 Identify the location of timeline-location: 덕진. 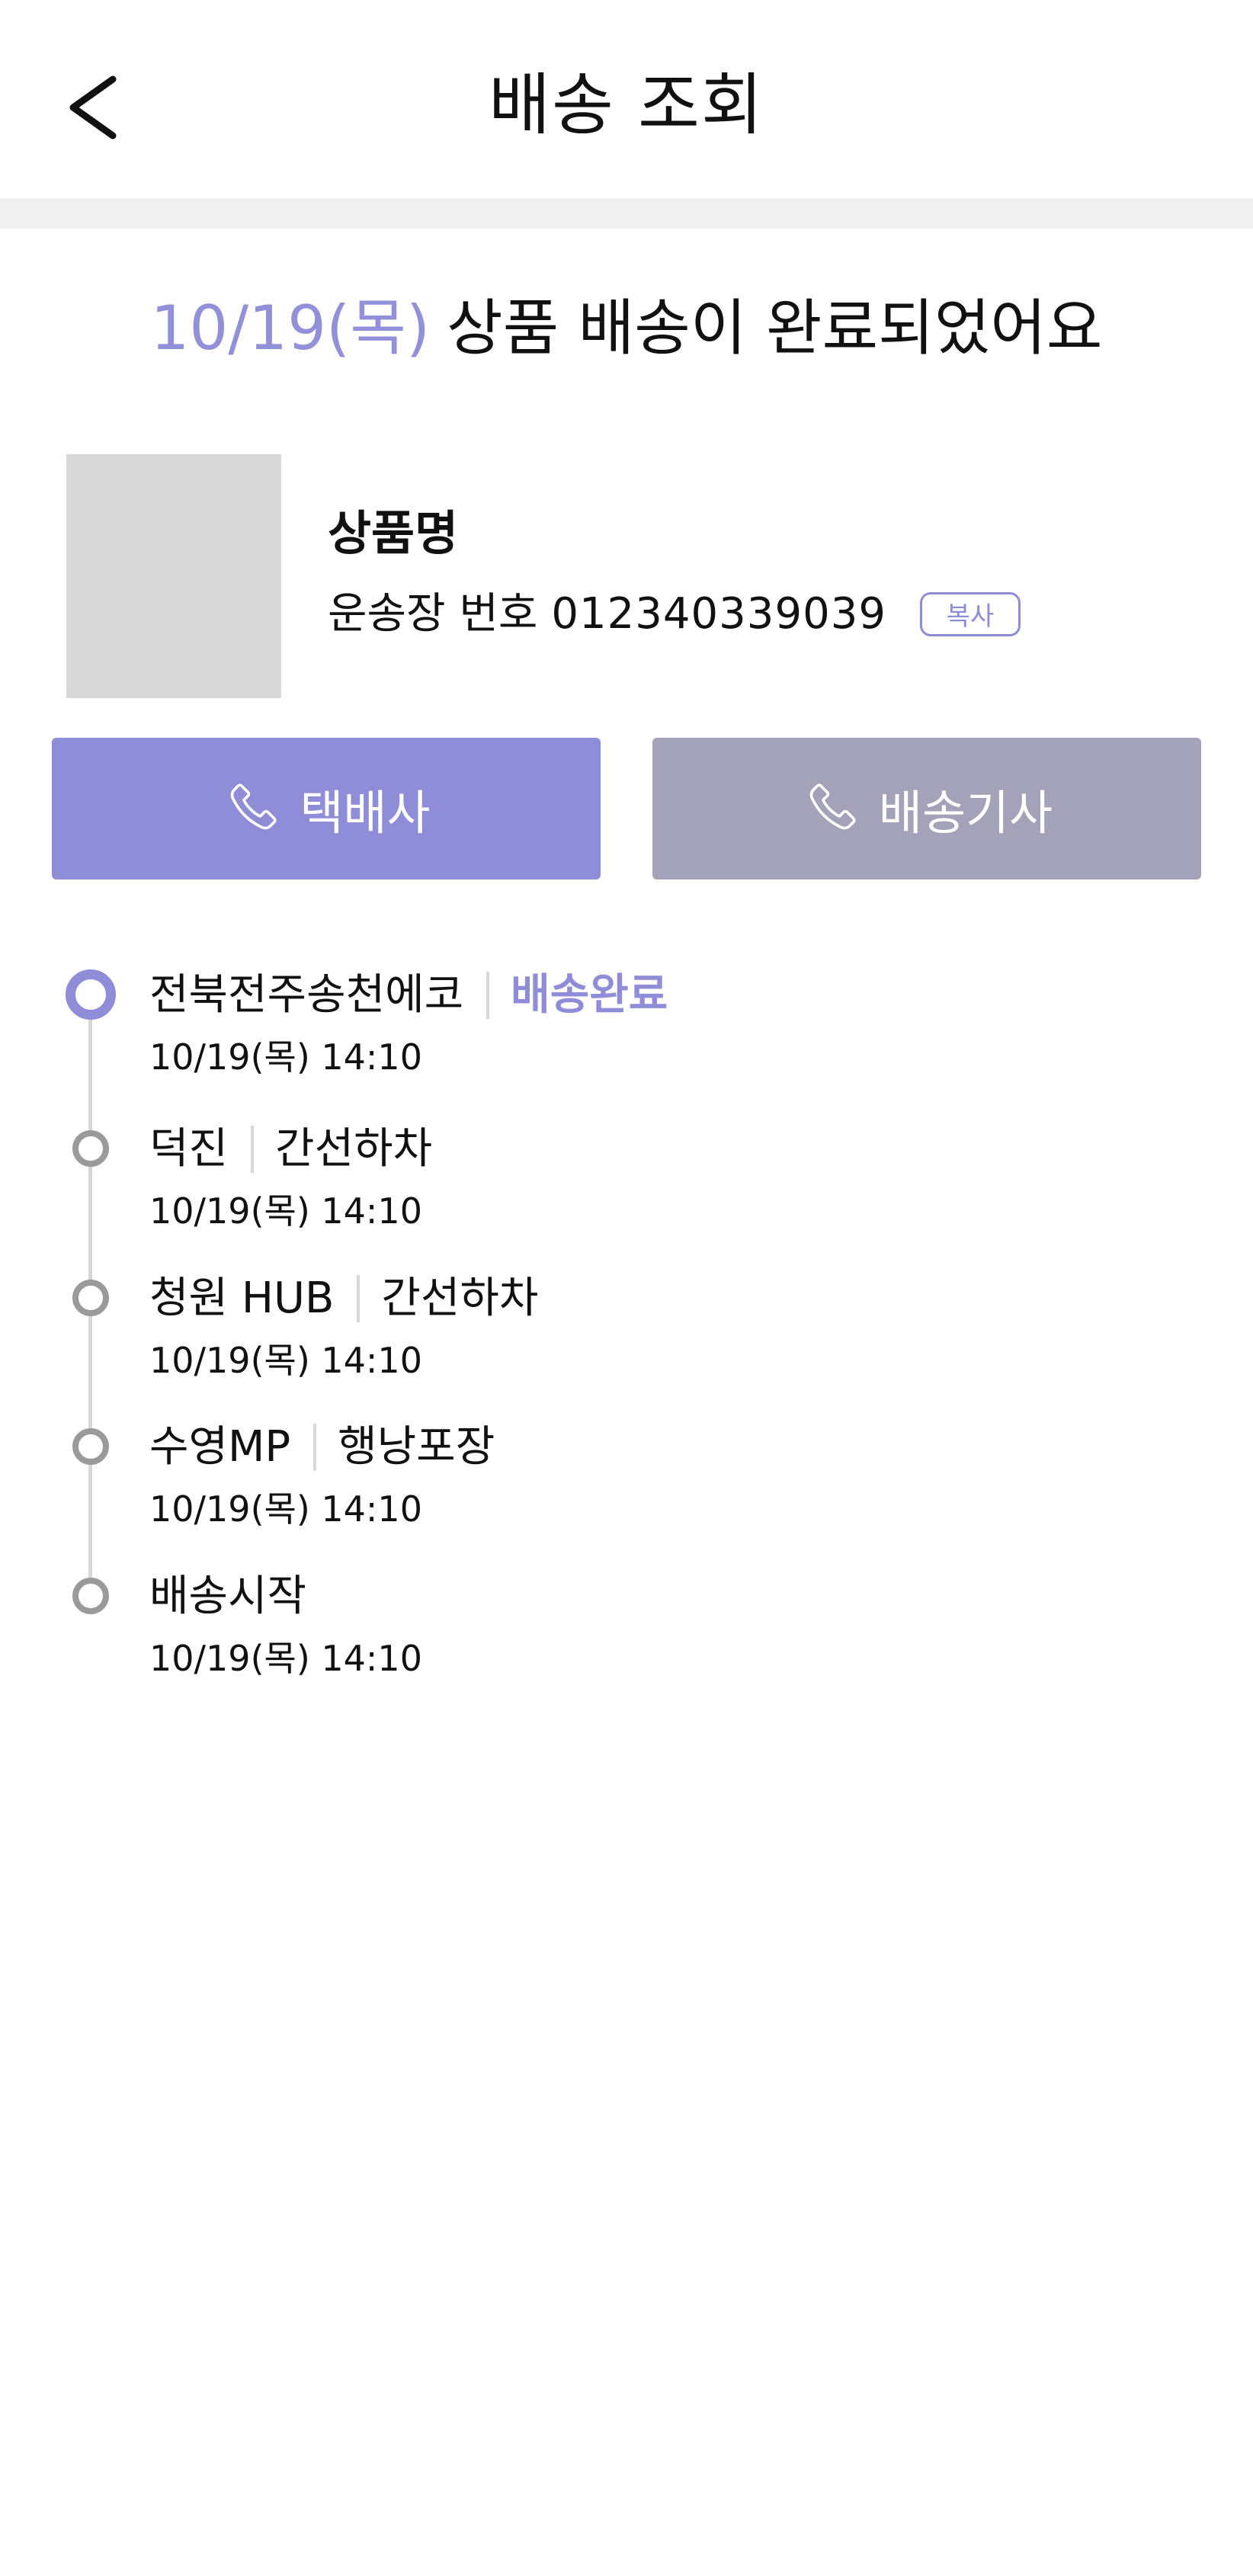
(189, 1149).